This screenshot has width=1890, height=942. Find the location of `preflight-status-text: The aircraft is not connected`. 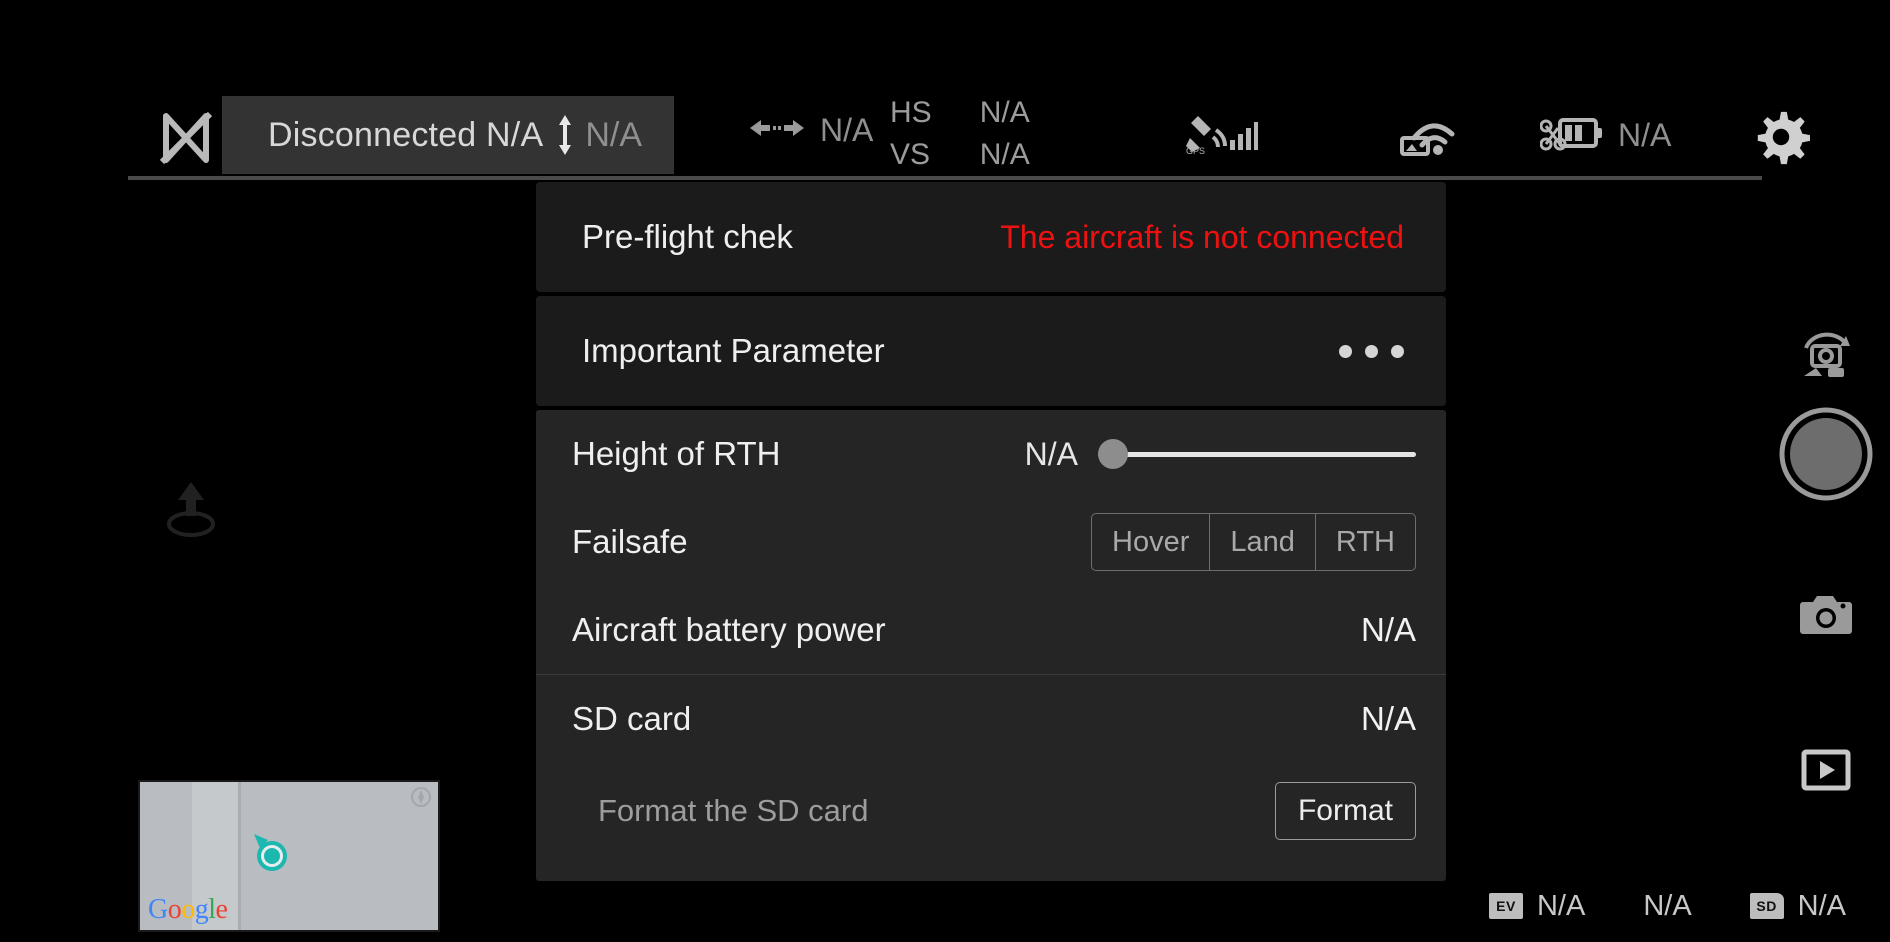

preflight-status-text: The aircraft is not connected is located at coordinates (1202, 236).